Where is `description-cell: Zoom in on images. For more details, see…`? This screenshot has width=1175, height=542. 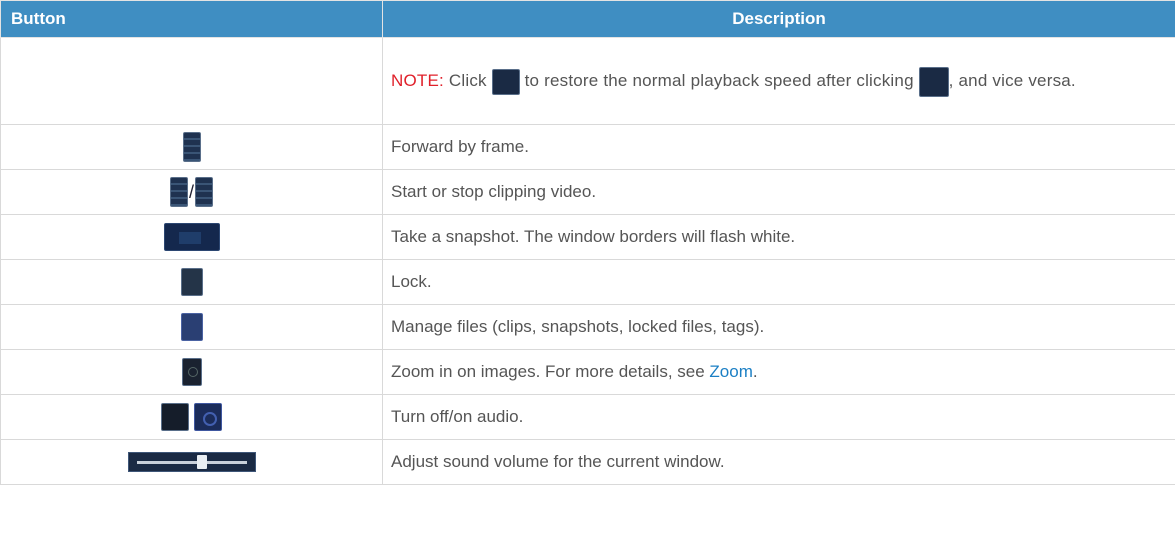 description-cell: Zoom in on images. For more details, see… is located at coordinates (778, 372).